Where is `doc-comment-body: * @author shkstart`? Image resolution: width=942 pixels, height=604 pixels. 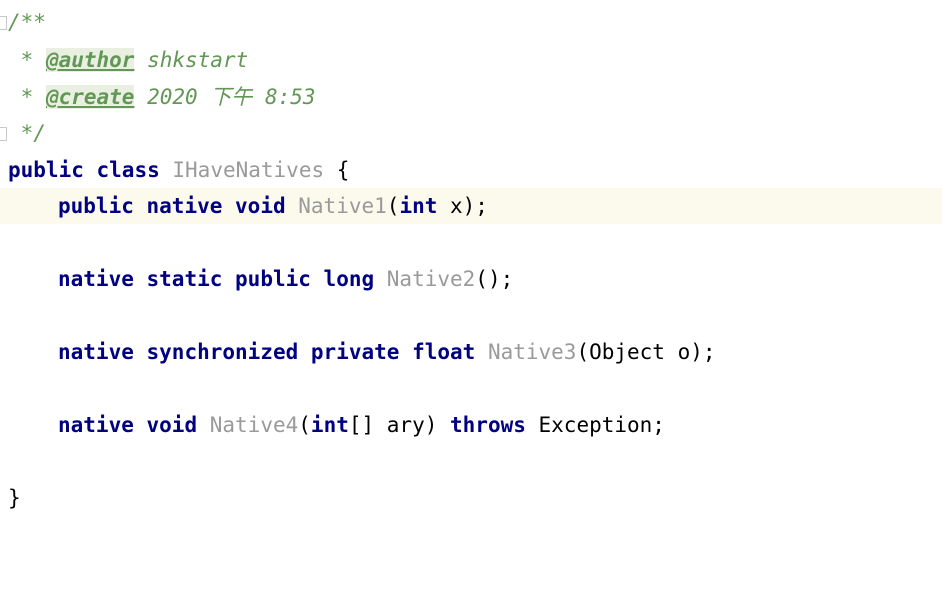
doc-comment-body: * @author shkstart is located at coordinates (128, 60).